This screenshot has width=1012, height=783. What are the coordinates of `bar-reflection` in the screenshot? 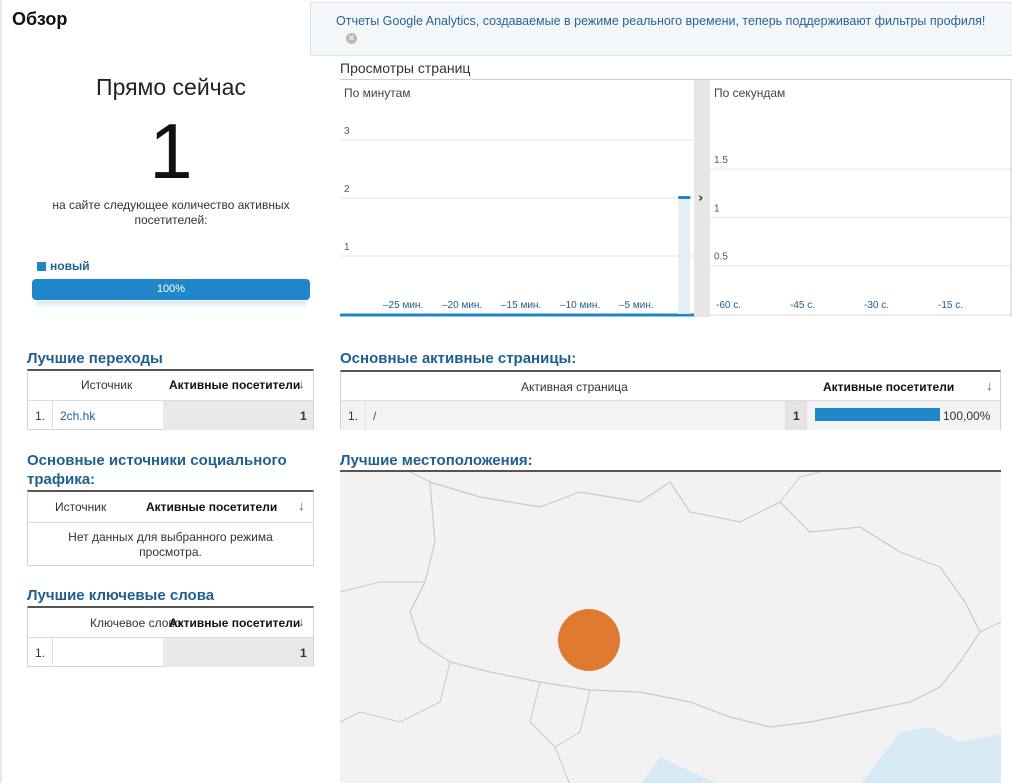 It's located at (171, 305).